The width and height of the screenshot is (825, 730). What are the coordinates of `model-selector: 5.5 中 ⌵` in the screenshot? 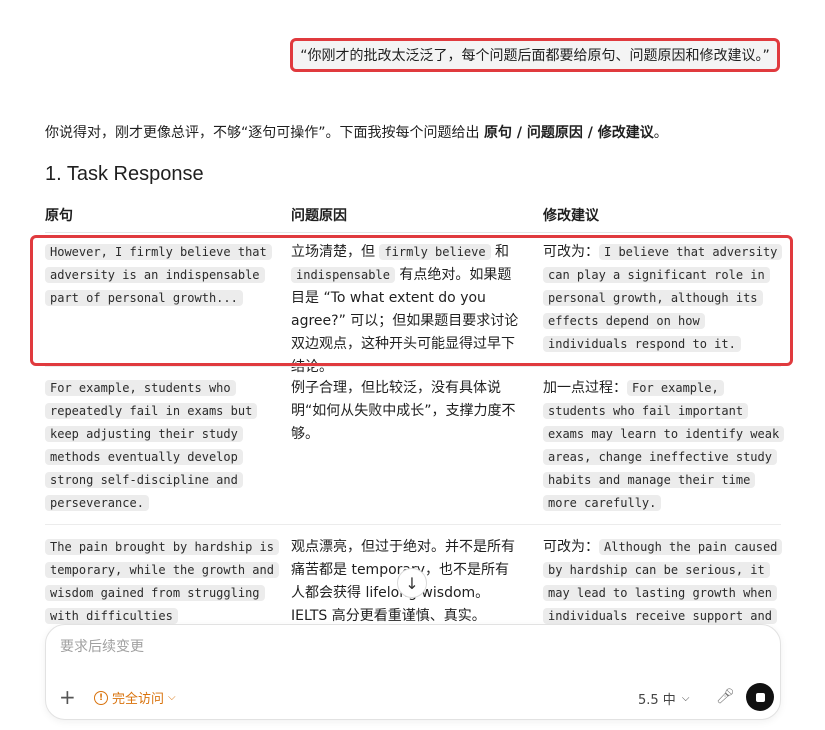 It's located at (663, 698).